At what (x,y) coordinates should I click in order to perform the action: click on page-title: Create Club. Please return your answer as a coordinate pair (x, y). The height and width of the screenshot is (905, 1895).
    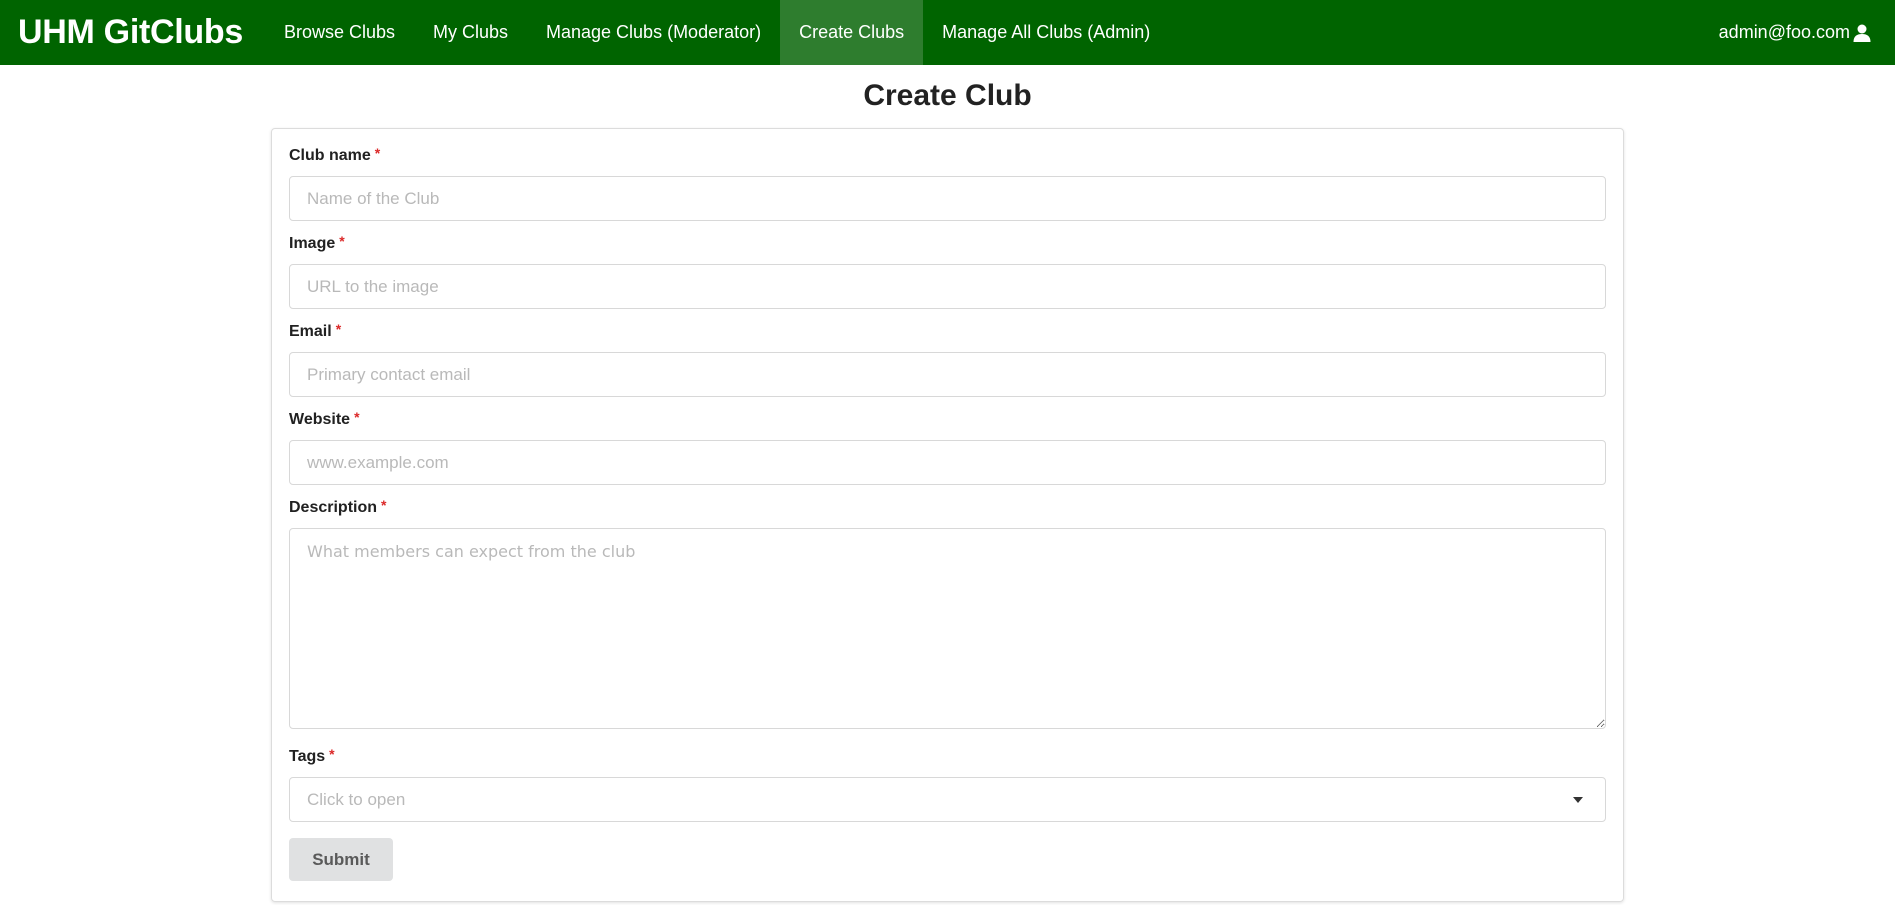
    Looking at the image, I should click on (947, 95).